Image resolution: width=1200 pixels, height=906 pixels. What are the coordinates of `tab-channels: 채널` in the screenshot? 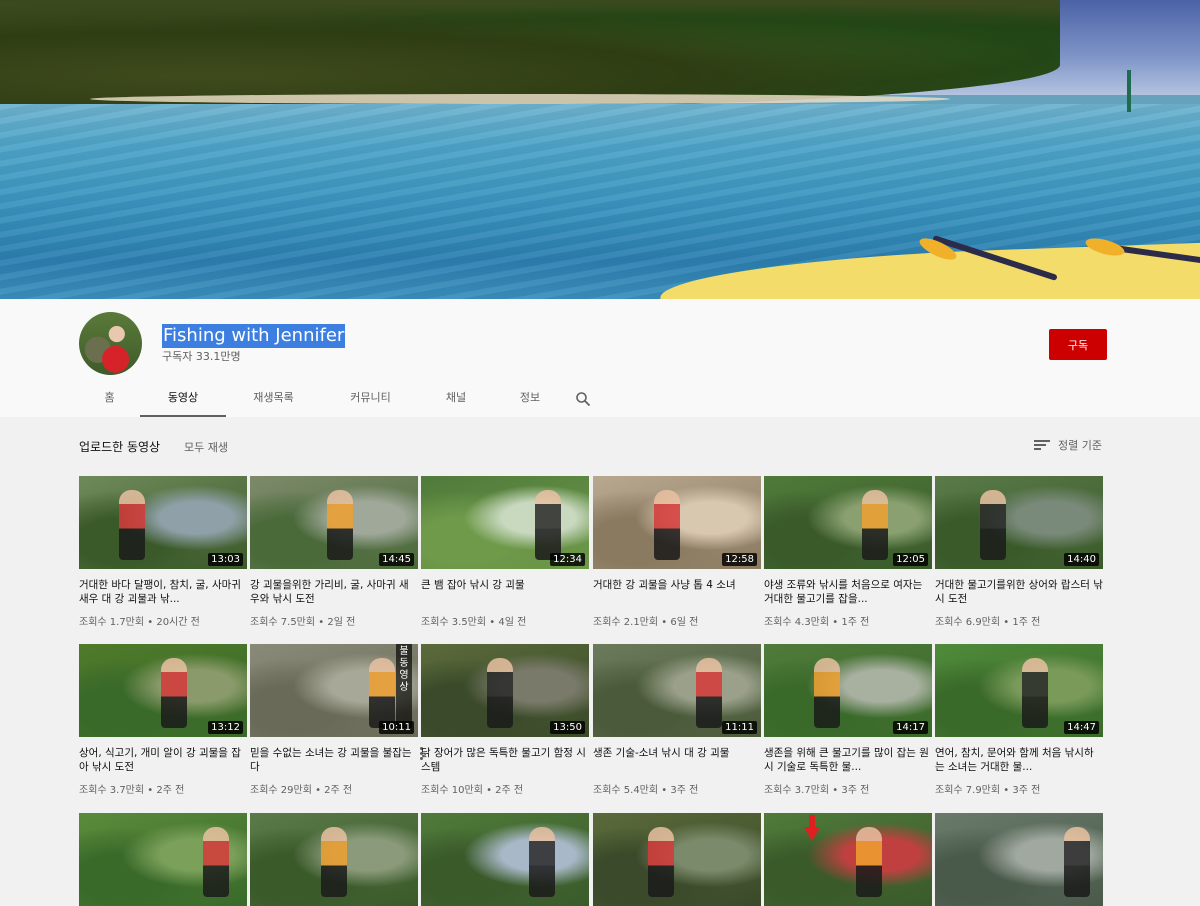 It's located at (456, 399).